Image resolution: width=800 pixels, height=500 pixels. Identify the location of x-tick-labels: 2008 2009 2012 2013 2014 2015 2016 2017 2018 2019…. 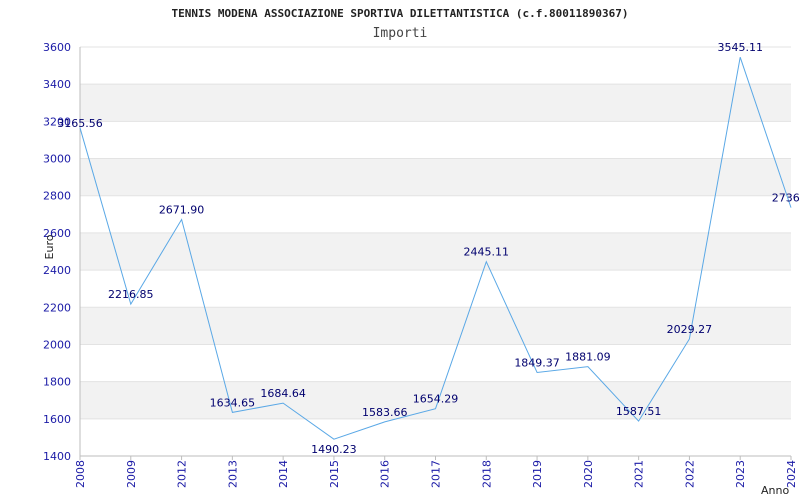
(436, 472).